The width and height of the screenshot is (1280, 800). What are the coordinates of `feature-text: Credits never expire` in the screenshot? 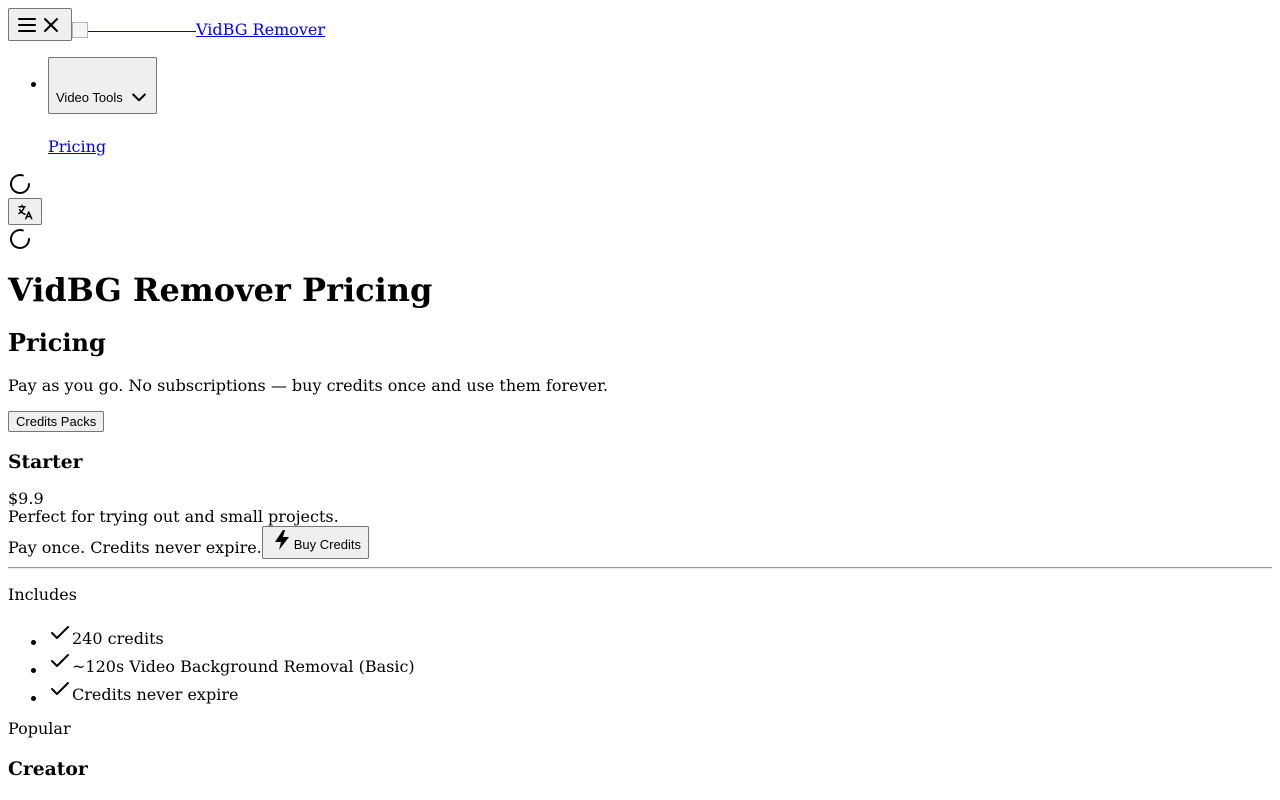 It's located at (155, 694).